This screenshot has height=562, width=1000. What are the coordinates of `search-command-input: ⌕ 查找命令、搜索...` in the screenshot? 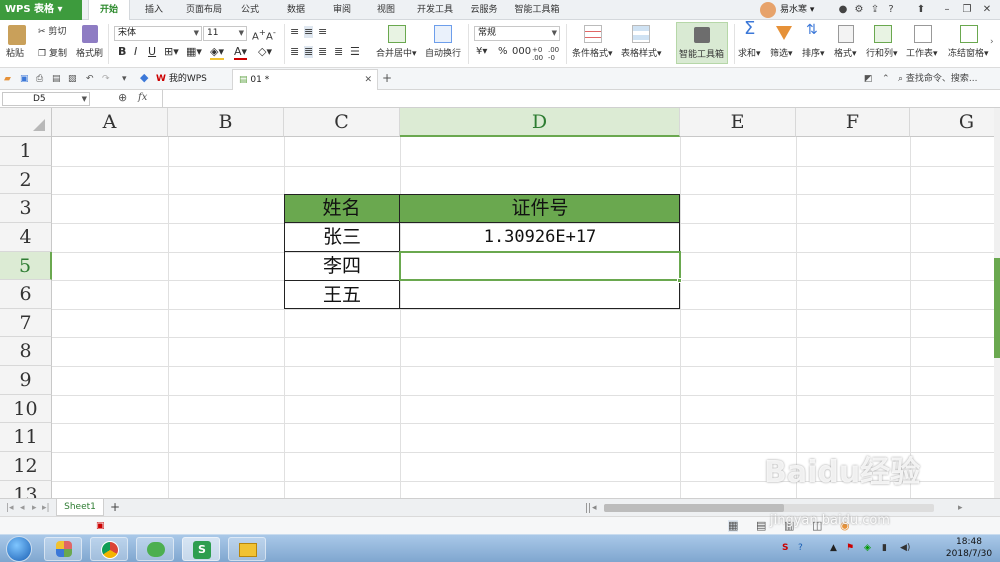 It's located at (947, 79).